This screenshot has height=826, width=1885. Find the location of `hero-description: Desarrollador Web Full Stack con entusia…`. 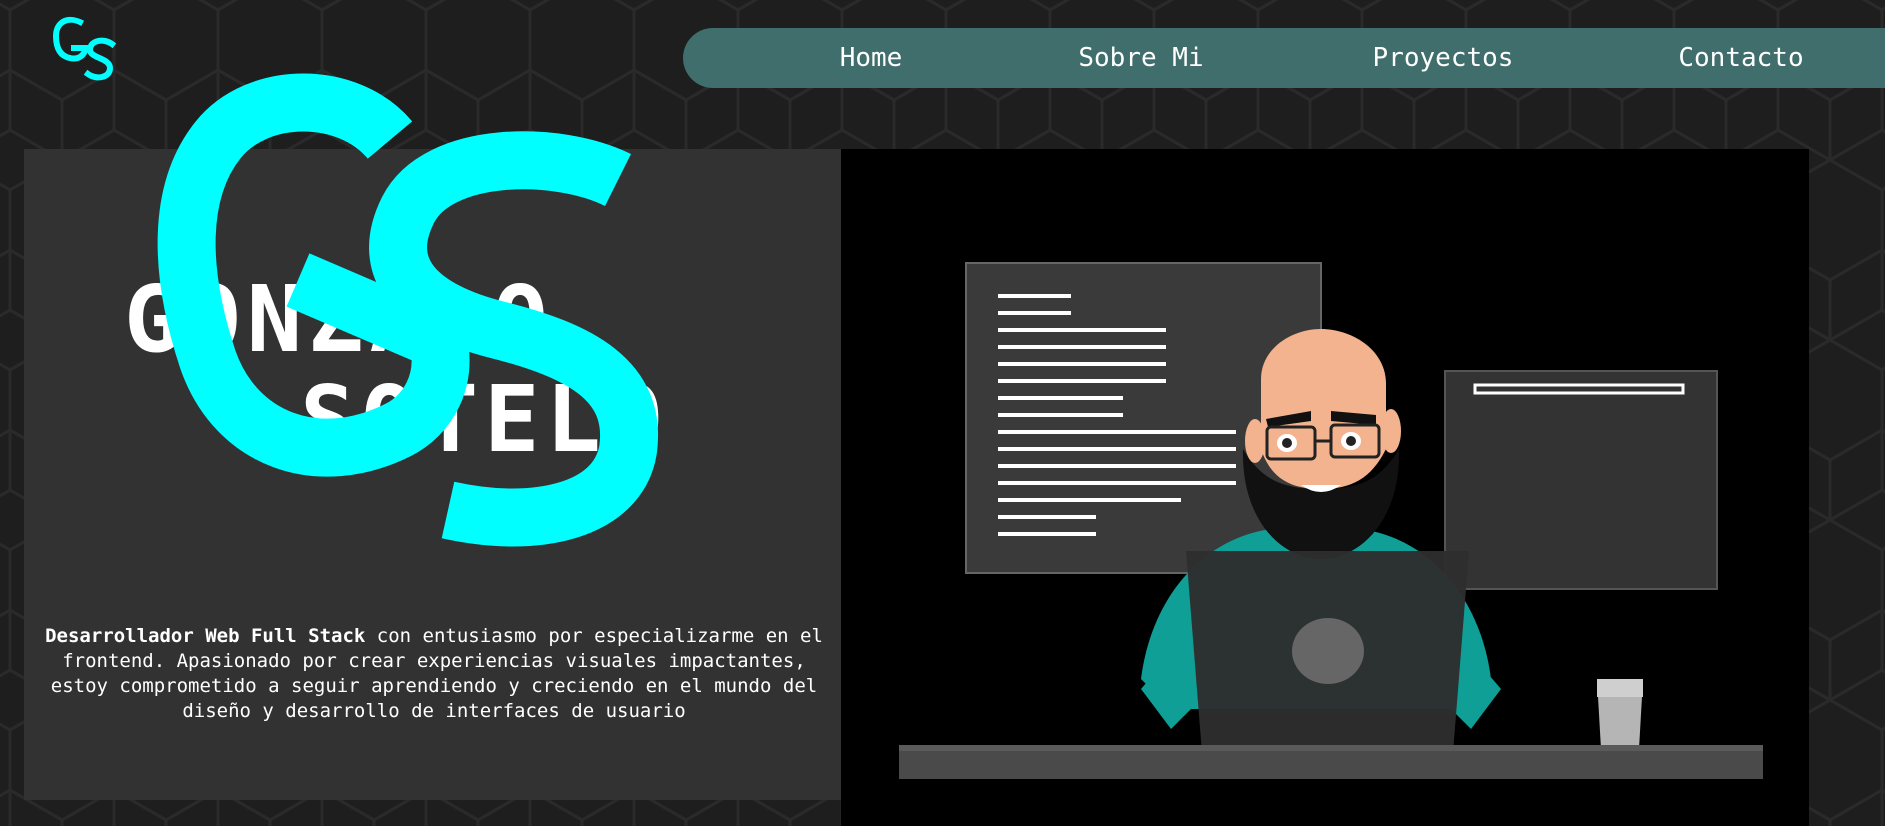

hero-description: Desarrollador Web Full Stack con entusia… is located at coordinates (434, 674).